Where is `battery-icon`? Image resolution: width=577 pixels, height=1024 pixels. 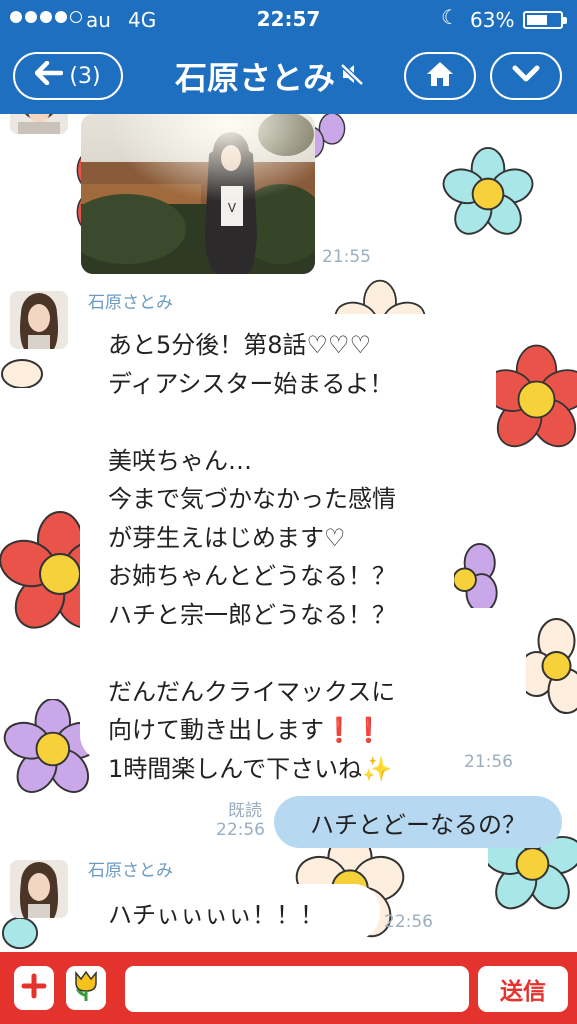
battery-icon is located at coordinates (545, 20).